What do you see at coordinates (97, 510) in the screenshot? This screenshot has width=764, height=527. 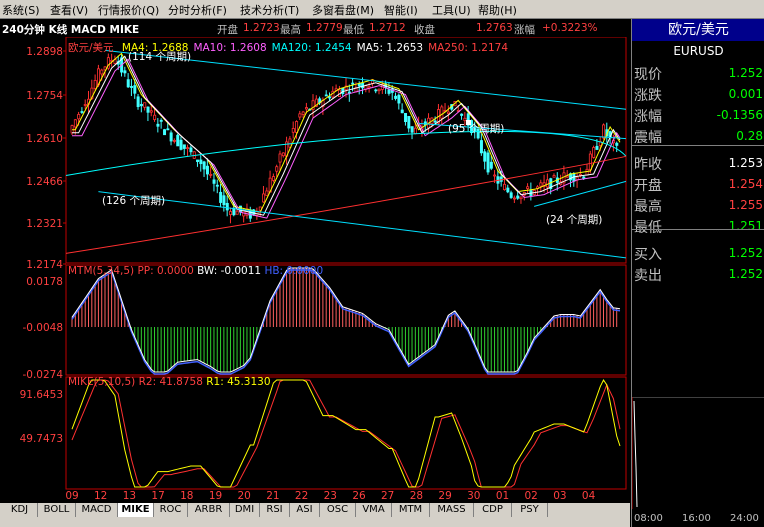 I see `tab-macd: MACD` at bounding box center [97, 510].